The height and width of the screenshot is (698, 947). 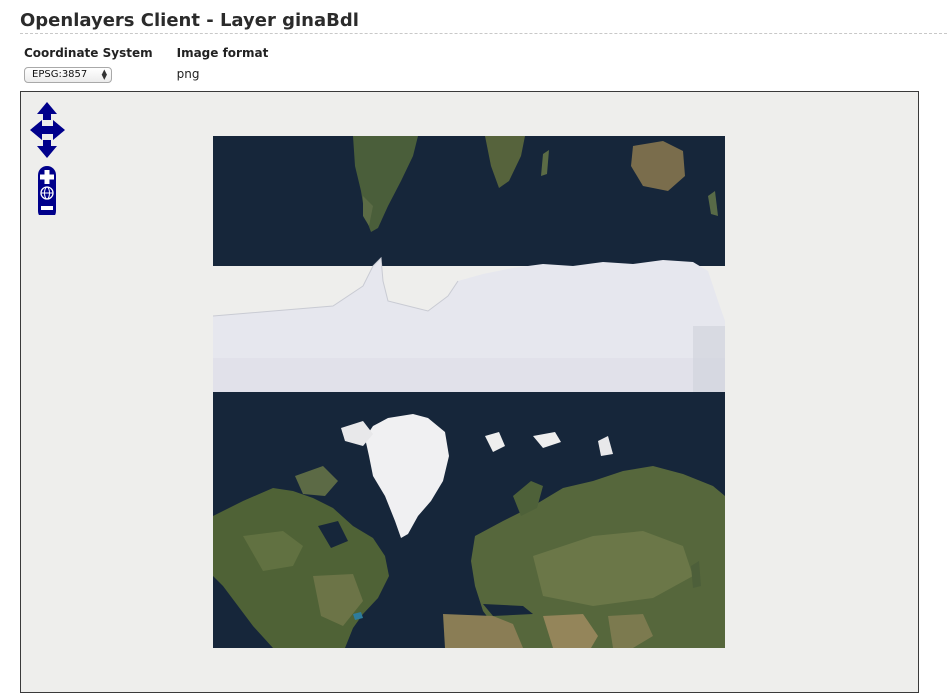 What do you see at coordinates (222, 53) in the screenshot?
I see `image-format-label: Image format` at bounding box center [222, 53].